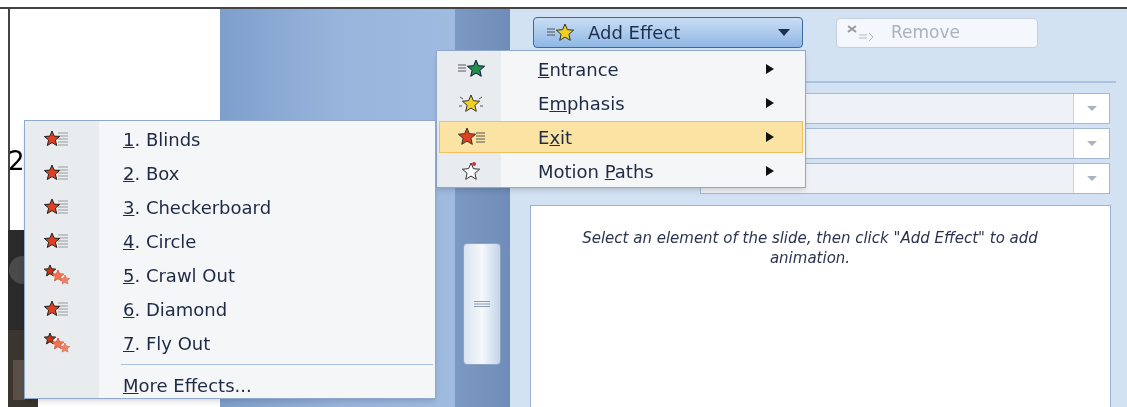 The width and height of the screenshot is (1127, 407). I want to click on menu-item: 6. Diamond, so click(230, 309).